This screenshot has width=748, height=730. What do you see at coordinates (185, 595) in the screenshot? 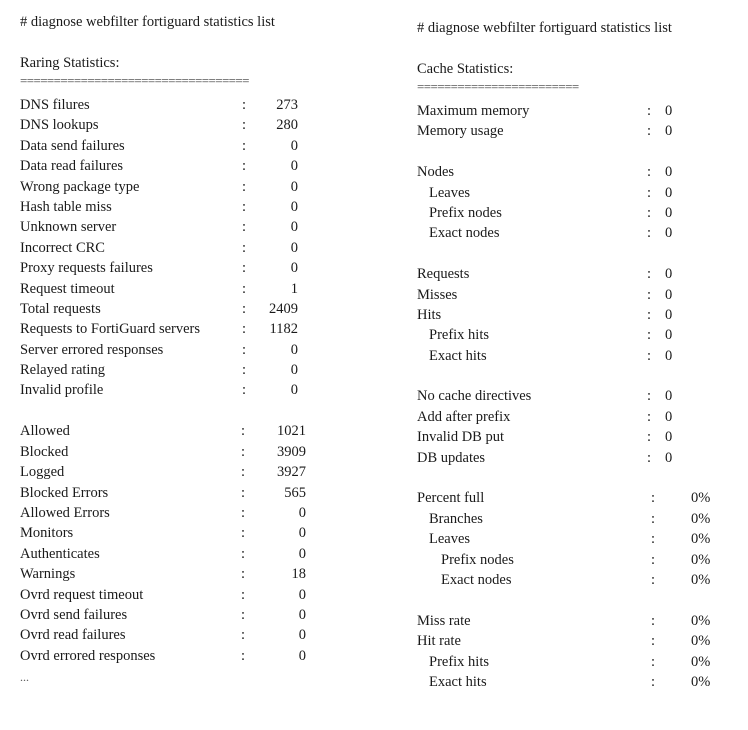
I see `stat-row: Ovrd request timeout: 0` at bounding box center [185, 595].